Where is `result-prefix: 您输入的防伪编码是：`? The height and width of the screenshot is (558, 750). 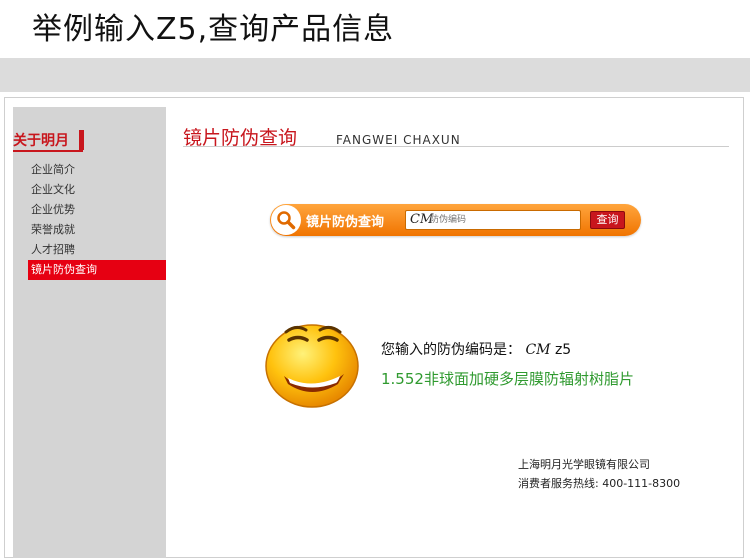 result-prefix: 您输入的防伪编码是： is located at coordinates (451, 350).